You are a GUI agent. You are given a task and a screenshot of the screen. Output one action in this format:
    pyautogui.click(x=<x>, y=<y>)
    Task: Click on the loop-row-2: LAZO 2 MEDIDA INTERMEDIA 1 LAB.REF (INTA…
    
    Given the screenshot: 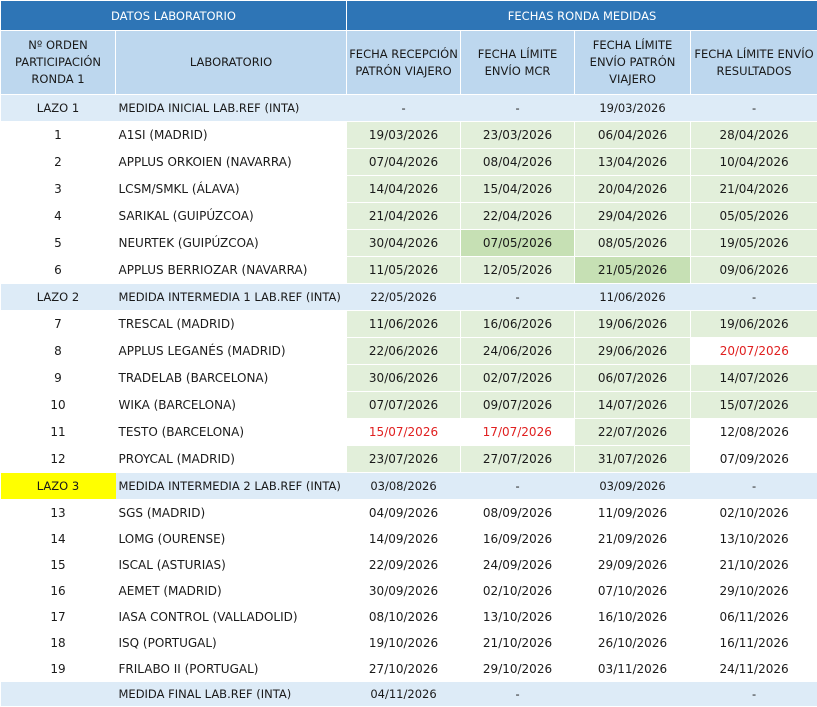 What is the action you would take?
    pyautogui.click(x=409, y=297)
    